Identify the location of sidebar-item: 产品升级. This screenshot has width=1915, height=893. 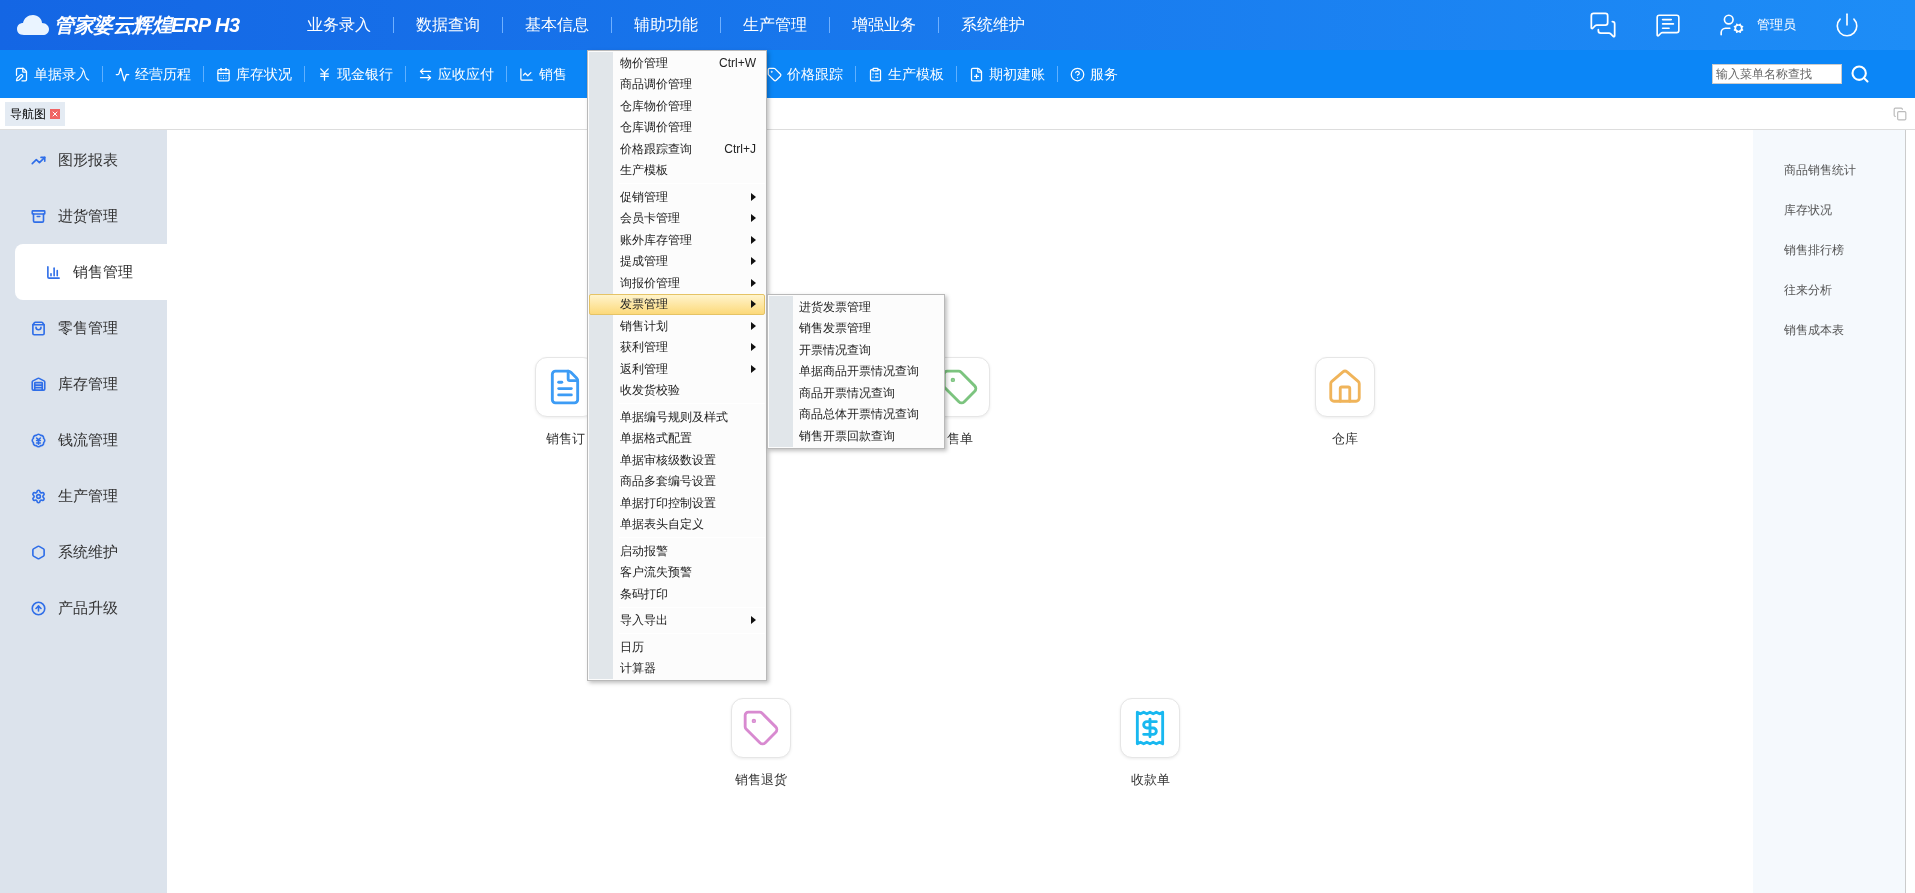
(83, 608).